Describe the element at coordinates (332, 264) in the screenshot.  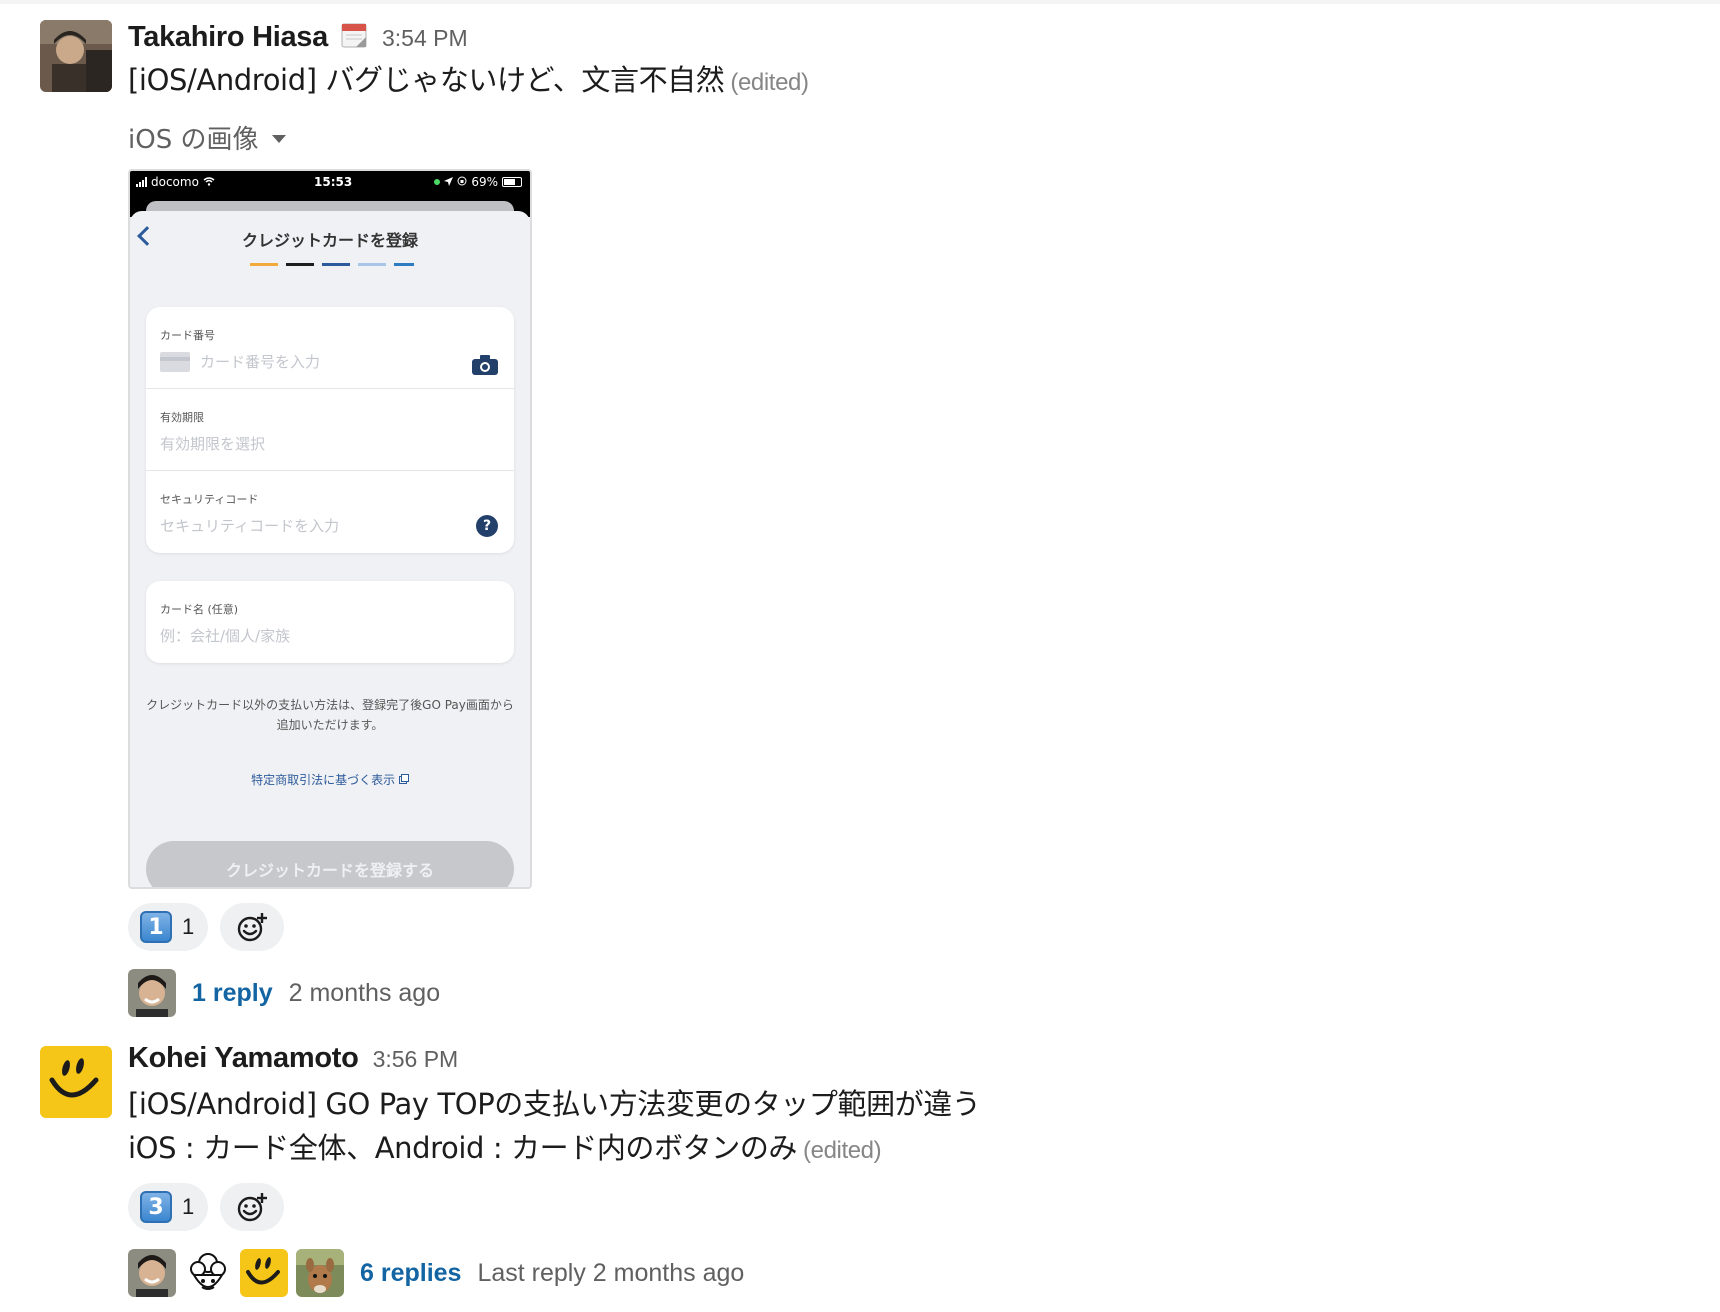
I see `card-brand-logos` at that location.